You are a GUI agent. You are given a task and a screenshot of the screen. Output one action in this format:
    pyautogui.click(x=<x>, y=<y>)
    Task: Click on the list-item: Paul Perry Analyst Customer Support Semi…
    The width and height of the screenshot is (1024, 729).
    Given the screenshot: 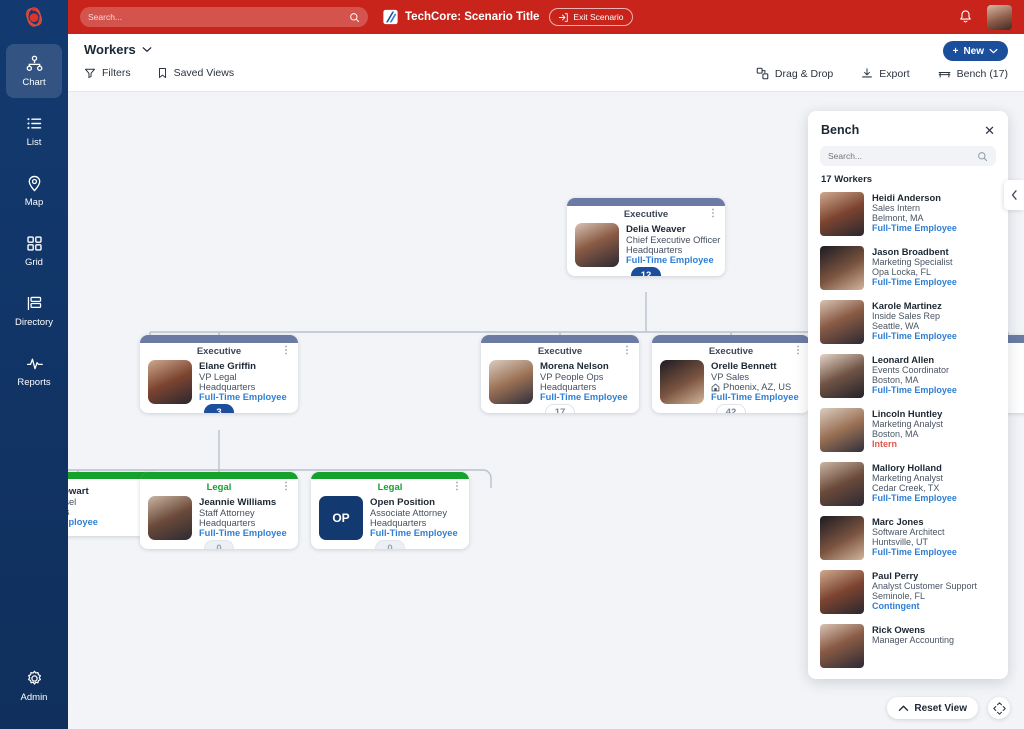 What is the action you would take?
    pyautogui.click(x=908, y=593)
    